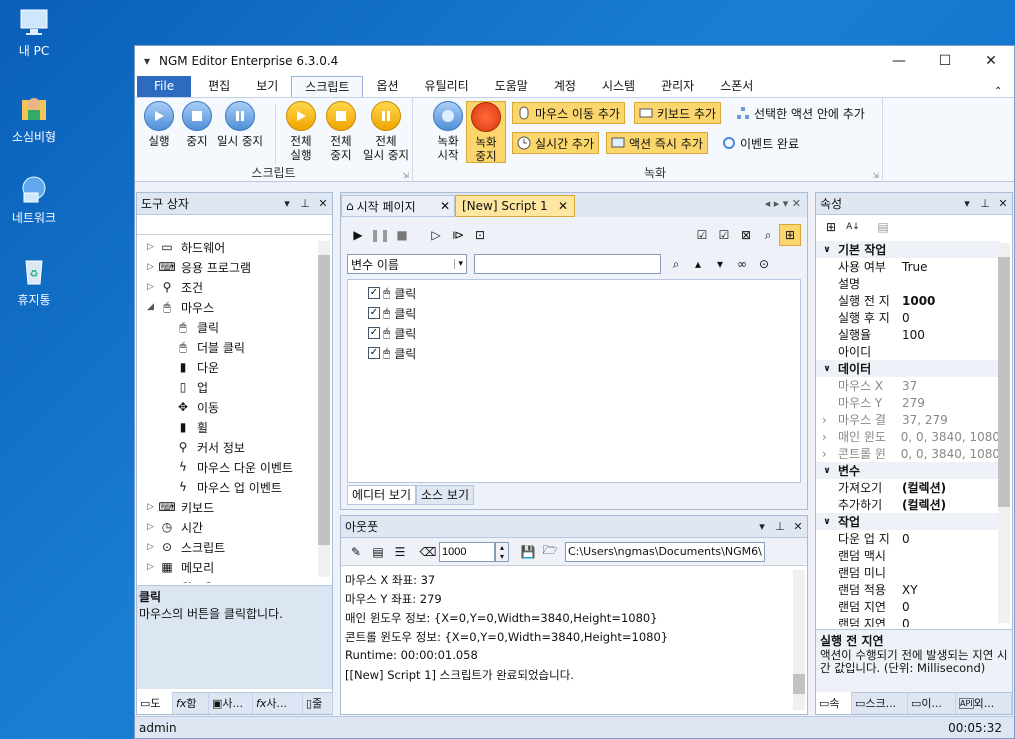 This screenshot has height=739, width=1015. Describe the element at coordinates (147, 61) in the screenshot. I see `quick-access-icon: ▾` at that location.